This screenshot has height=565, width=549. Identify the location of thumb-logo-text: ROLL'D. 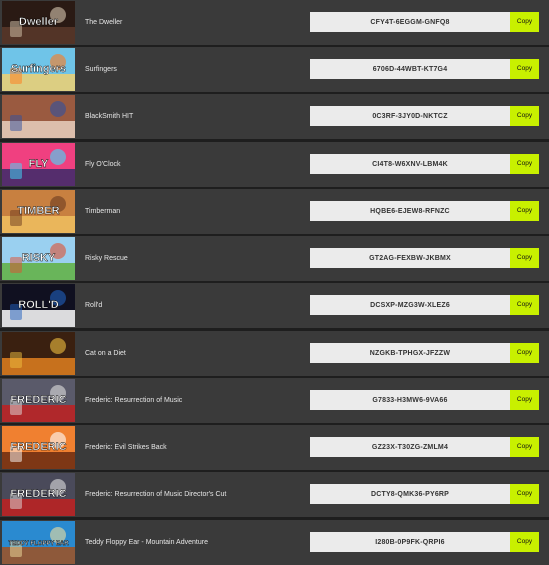
(38, 305).